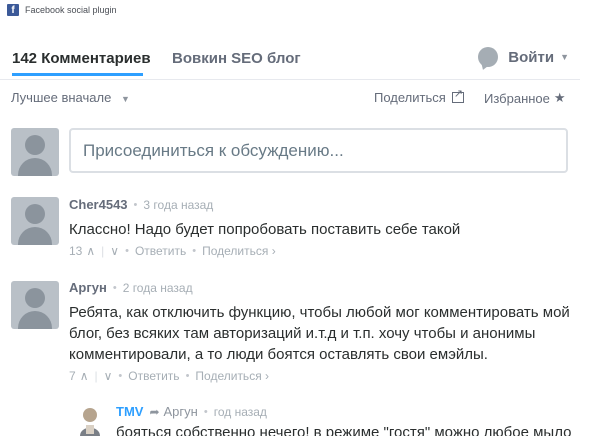  Describe the element at coordinates (240, 412) in the screenshot. I see `reply-time: год назад` at that location.